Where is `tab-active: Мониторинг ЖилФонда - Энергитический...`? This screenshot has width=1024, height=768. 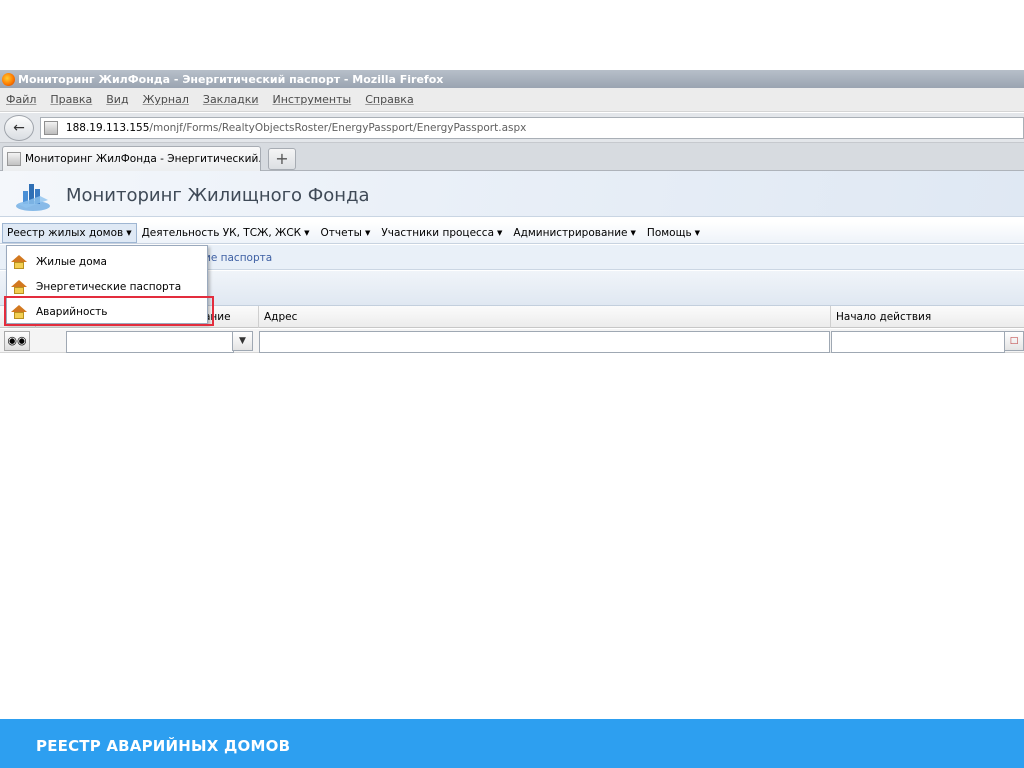 tab-active: Мониторинг ЖилФонда - Энергитический... is located at coordinates (131, 158).